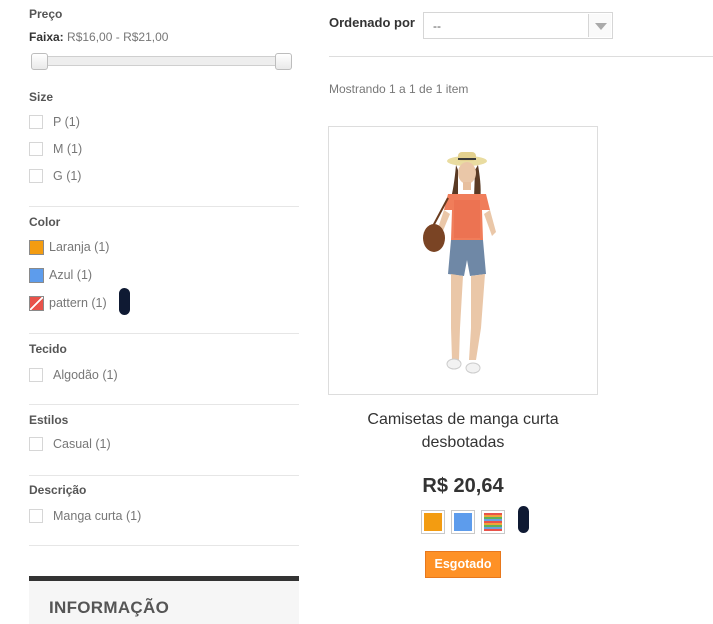  Describe the element at coordinates (45, 222) in the screenshot. I see `color-filter-title: Color` at that location.